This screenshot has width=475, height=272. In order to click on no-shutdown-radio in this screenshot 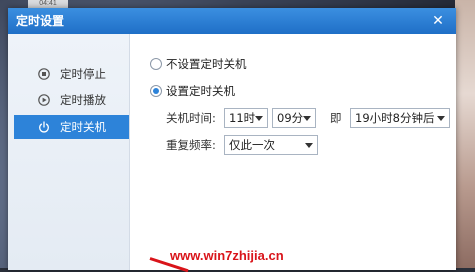, I will do `click(156, 64)`.